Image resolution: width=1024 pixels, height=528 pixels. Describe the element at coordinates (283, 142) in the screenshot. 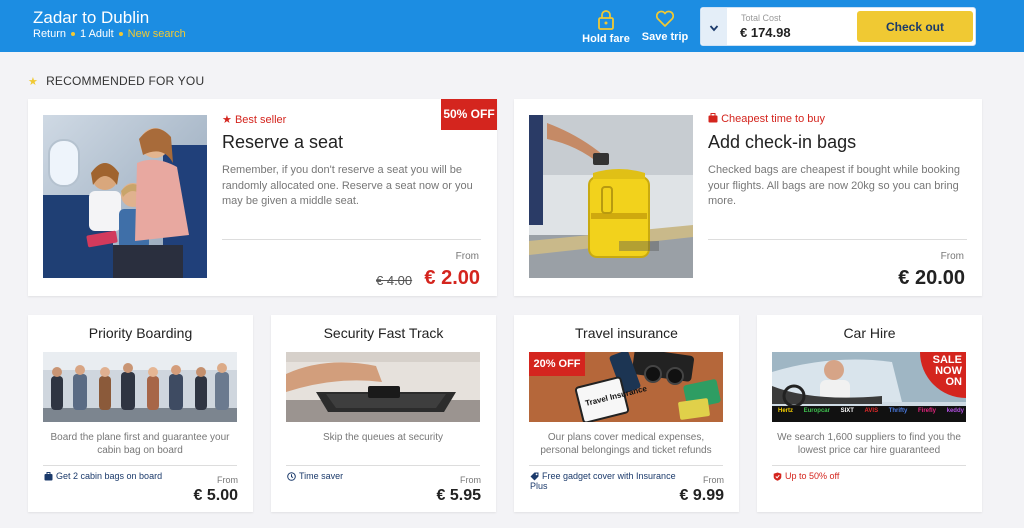

I see `card-title: Reserve a seat` at that location.